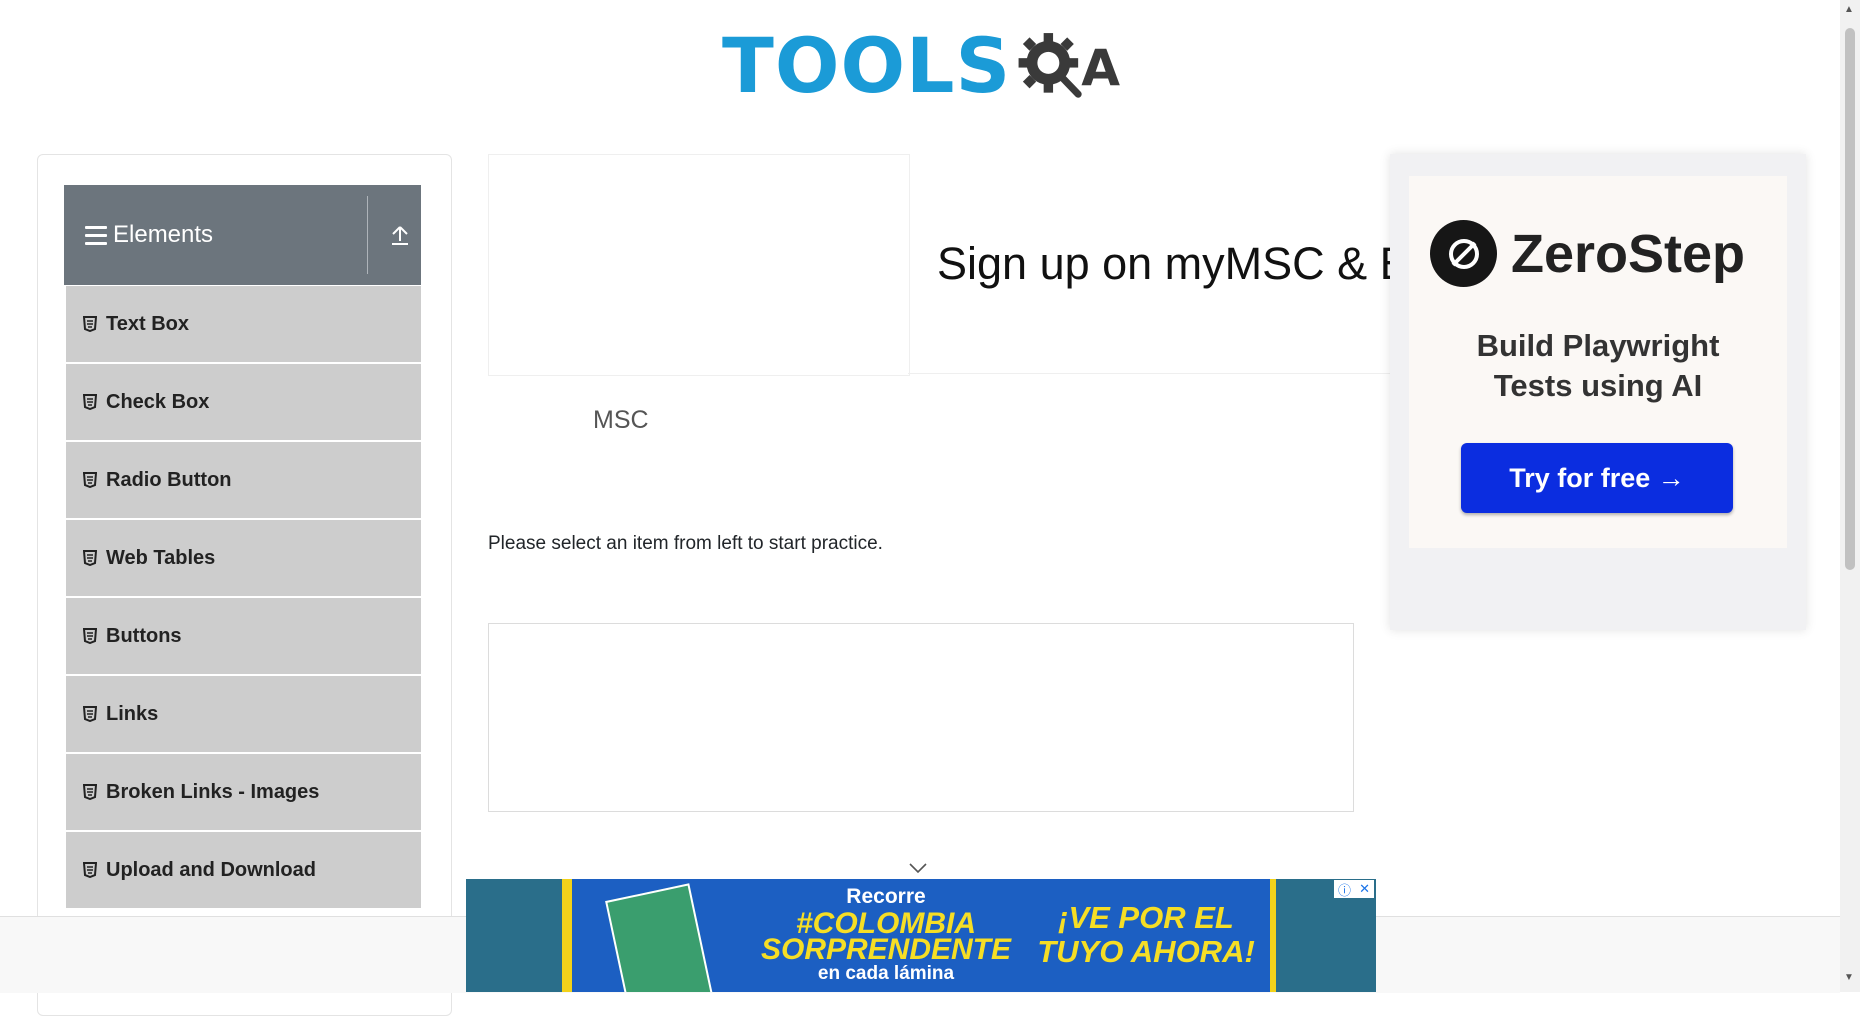  I want to click on ad-text-line1: Recorre, so click(886, 896).